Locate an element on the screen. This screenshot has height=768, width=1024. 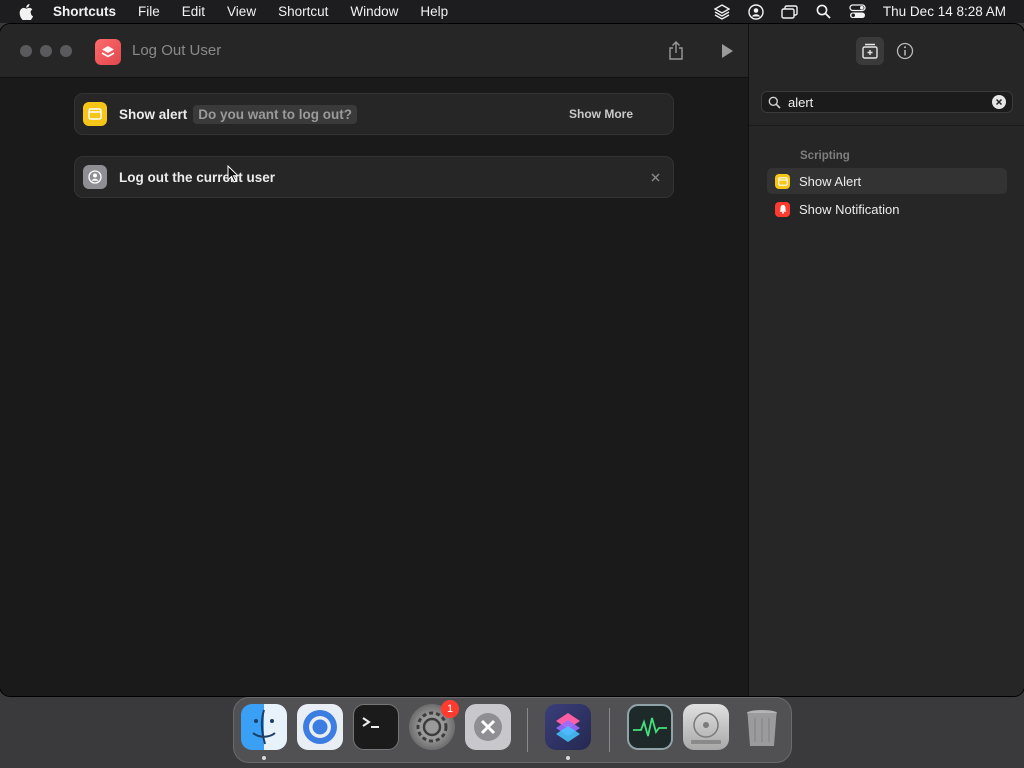
dock-disk-utility-icon is located at coordinates (706, 727).